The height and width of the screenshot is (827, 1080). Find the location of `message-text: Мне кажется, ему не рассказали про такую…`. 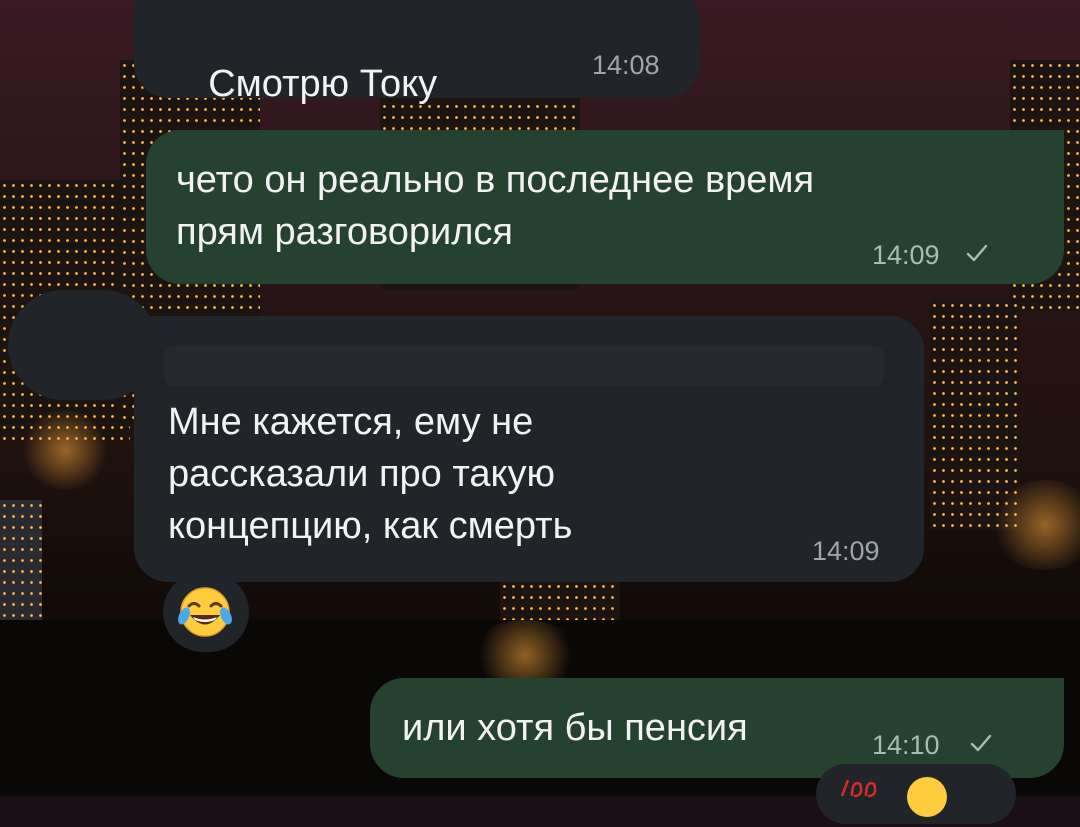

message-text: Мне кажется, ему не рассказали про такую… is located at coordinates (370, 474).